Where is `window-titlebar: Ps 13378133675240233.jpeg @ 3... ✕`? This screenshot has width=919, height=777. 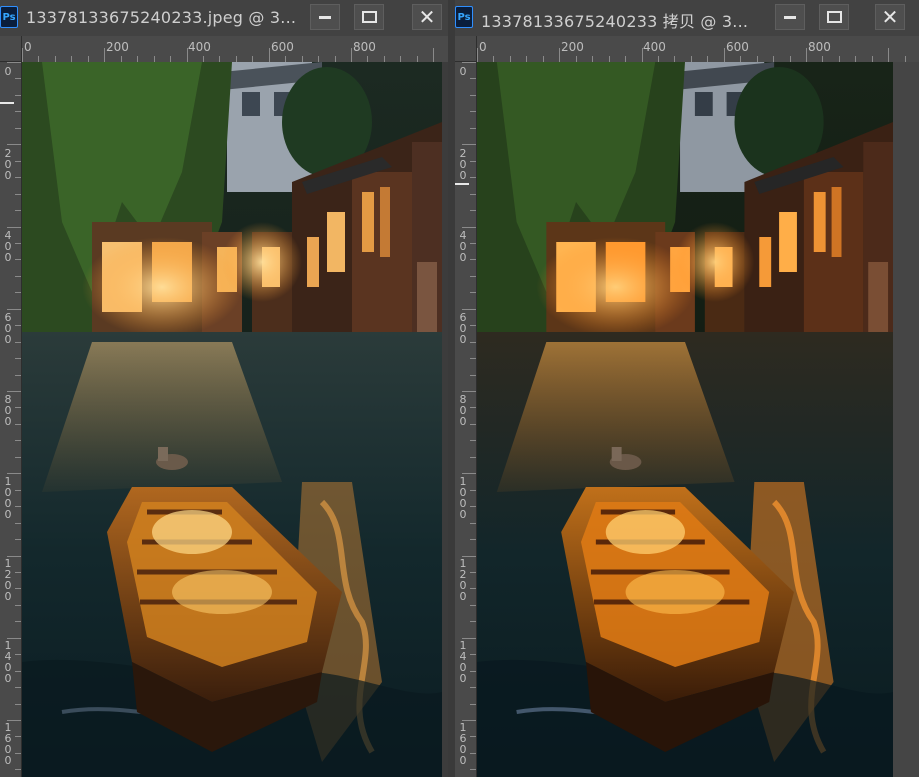 window-titlebar: Ps 13378133675240233.jpeg @ 3... ✕ is located at coordinates (224, 18).